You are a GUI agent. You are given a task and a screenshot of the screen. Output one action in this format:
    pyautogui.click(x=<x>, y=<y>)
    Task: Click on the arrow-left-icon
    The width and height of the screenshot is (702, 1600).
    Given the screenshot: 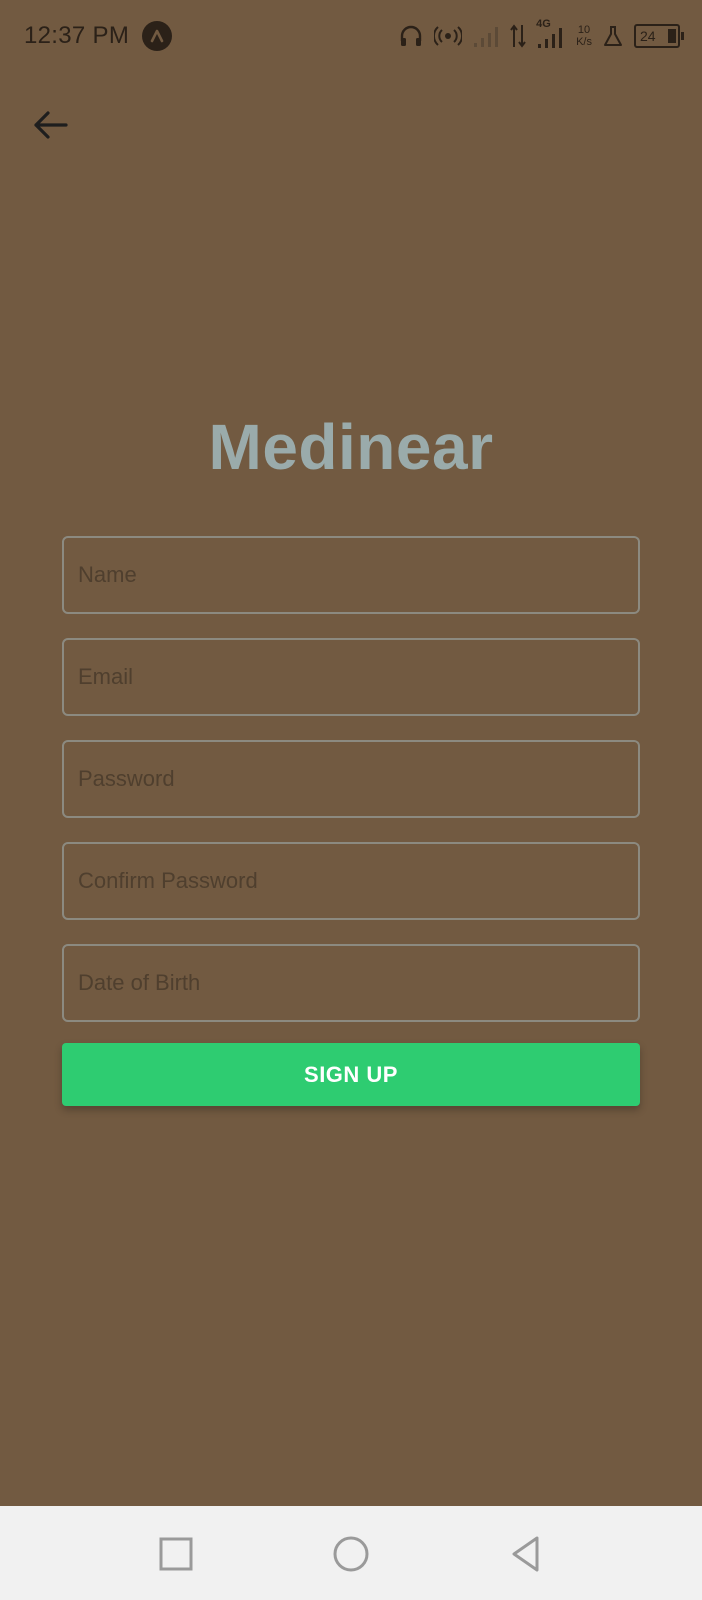 What is the action you would take?
    pyautogui.click(x=51, y=125)
    